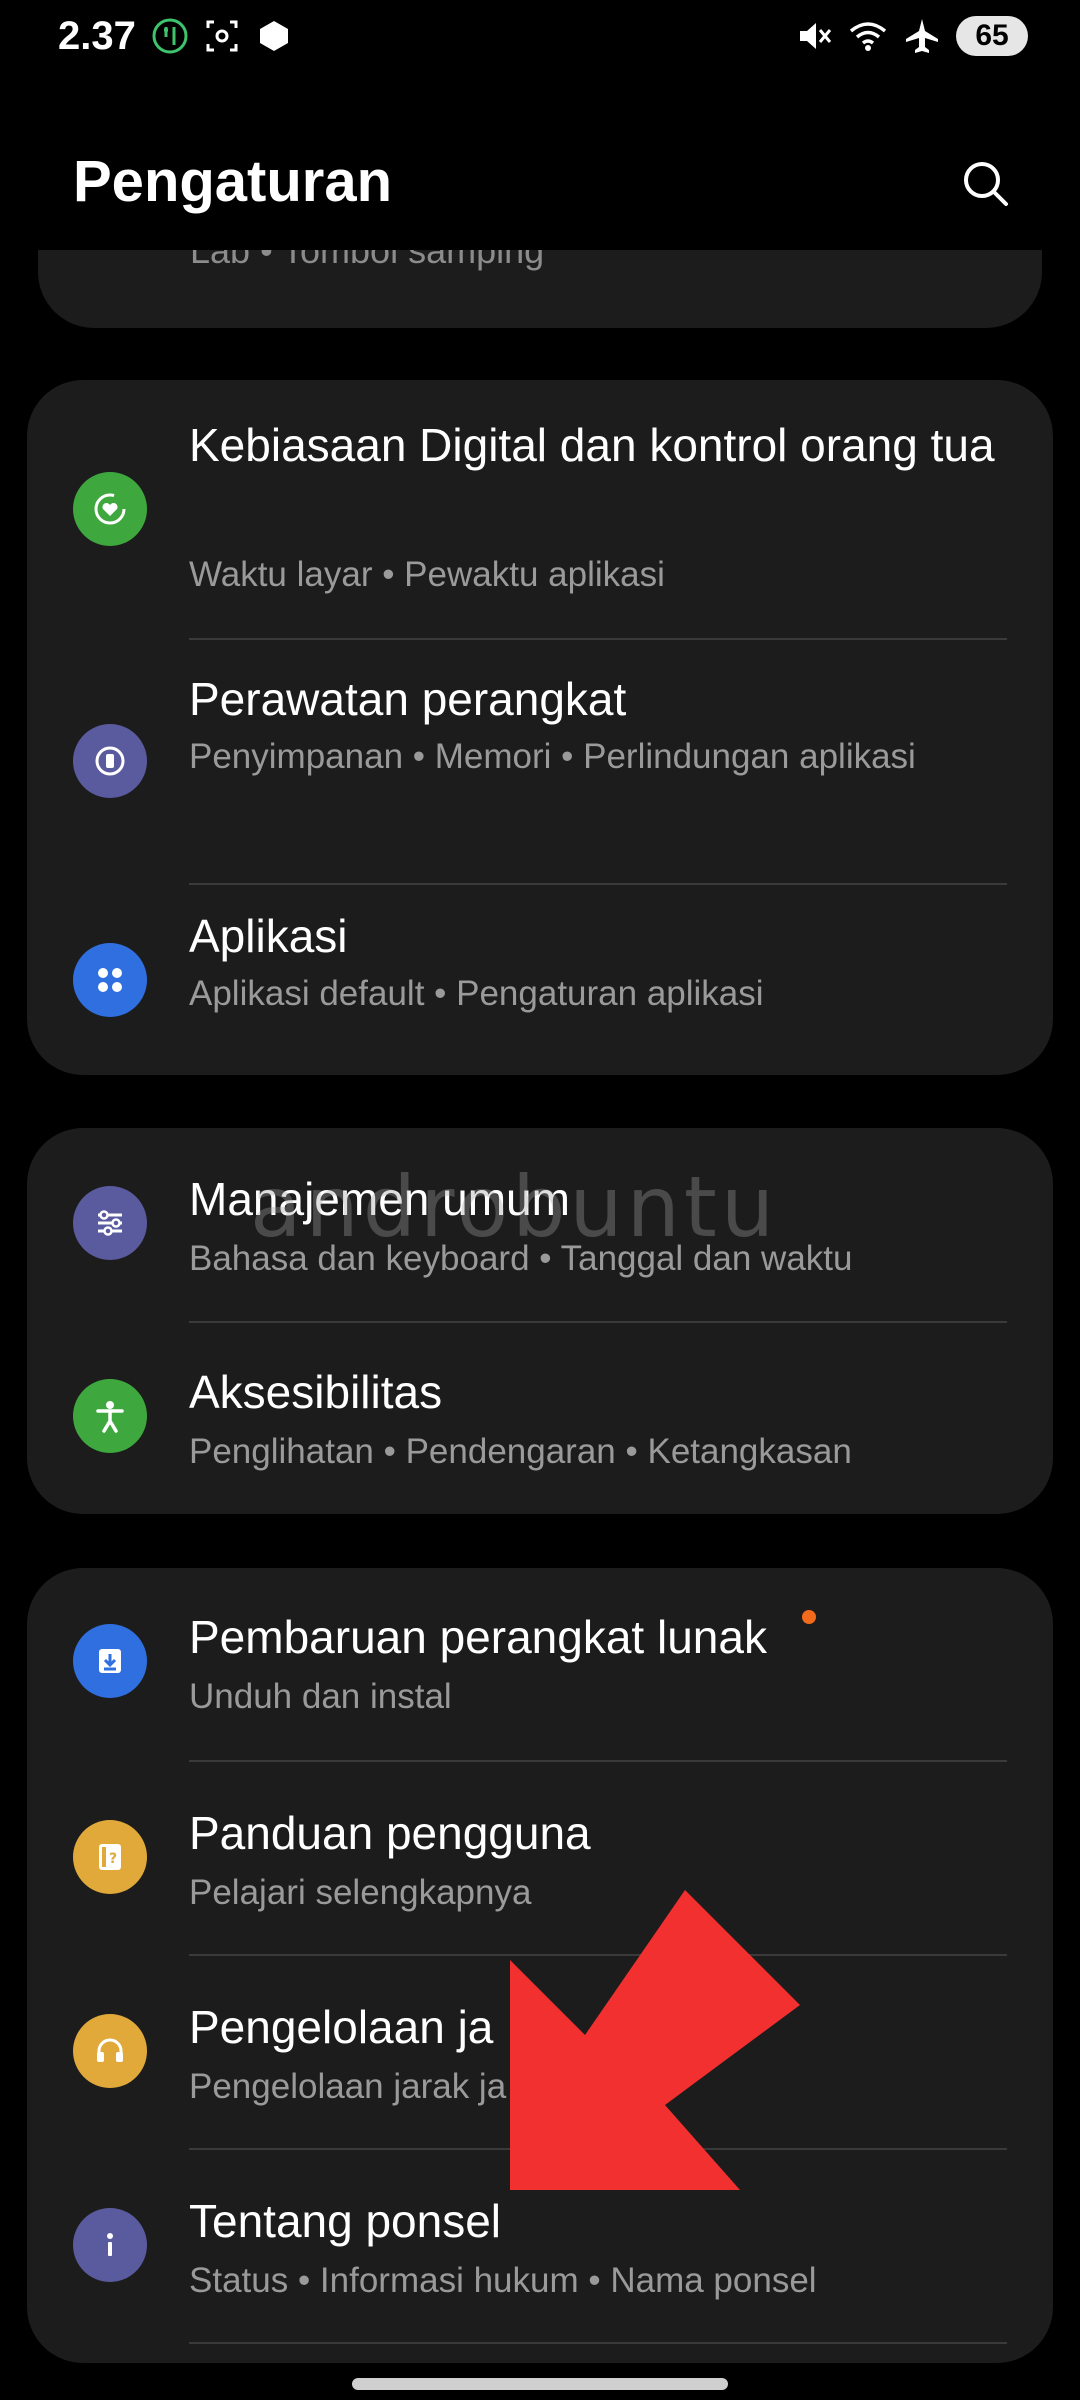  What do you see at coordinates (868, 36) in the screenshot?
I see `wifi-icon` at bounding box center [868, 36].